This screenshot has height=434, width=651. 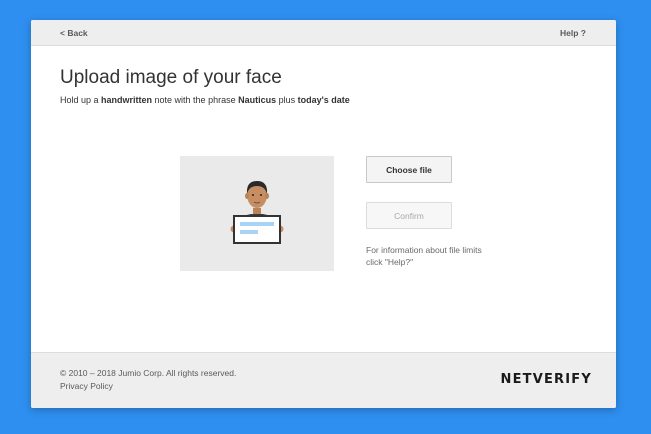 What do you see at coordinates (127, 100) in the screenshot?
I see `subtitle-emphasis-handwritten: handwritten` at bounding box center [127, 100].